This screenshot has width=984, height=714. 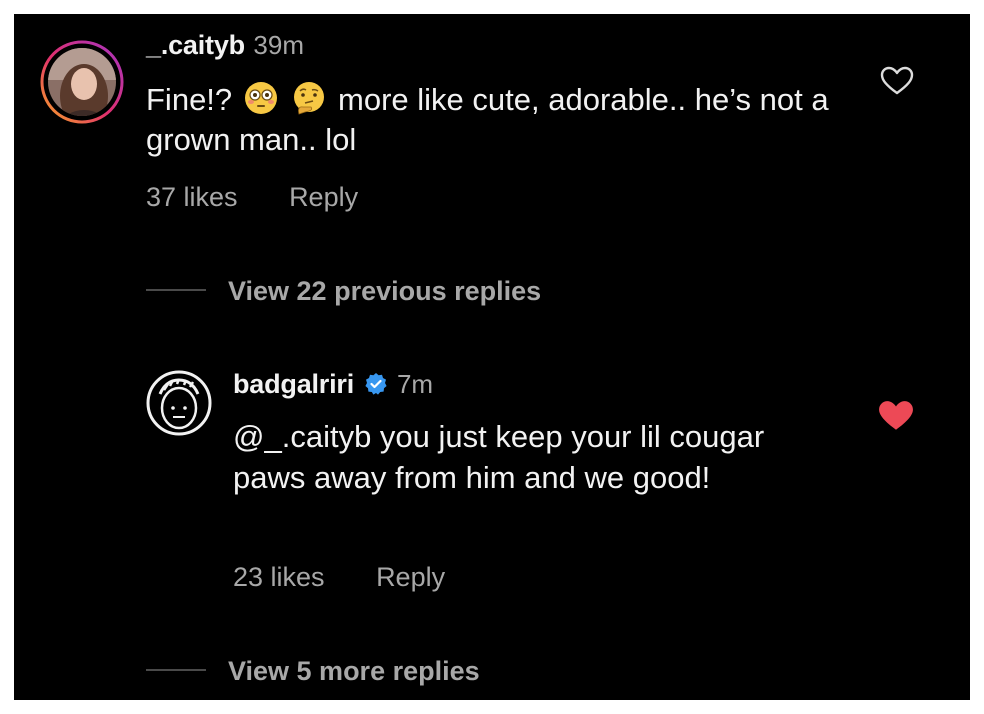 I want to click on comment-header: _.caityb 39m, so click(x=225, y=45).